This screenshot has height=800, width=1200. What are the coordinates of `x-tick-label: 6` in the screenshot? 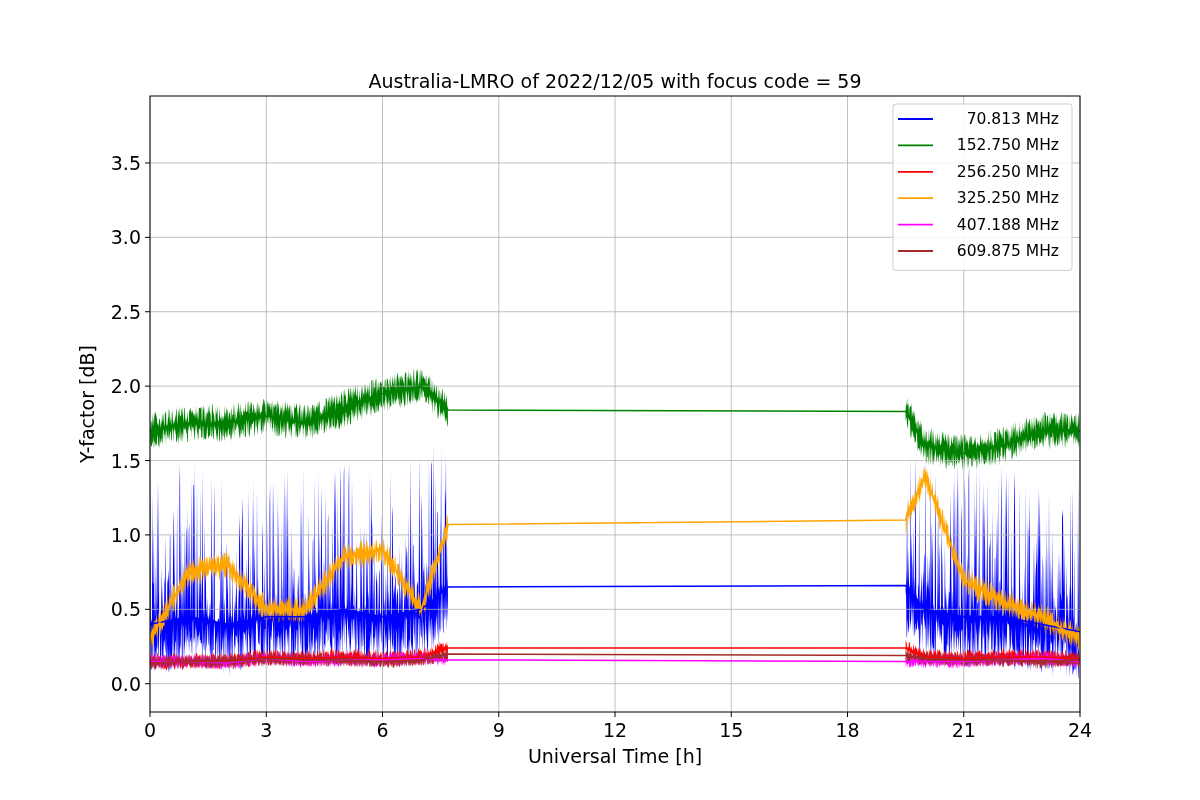 It's located at (382, 730).